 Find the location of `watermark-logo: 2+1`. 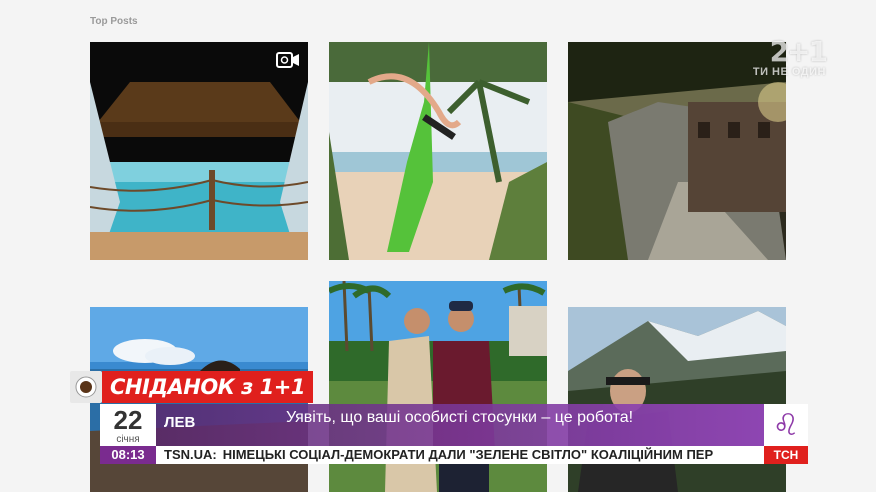

watermark-logo: 2+1 is located at coordinates (798, 51).